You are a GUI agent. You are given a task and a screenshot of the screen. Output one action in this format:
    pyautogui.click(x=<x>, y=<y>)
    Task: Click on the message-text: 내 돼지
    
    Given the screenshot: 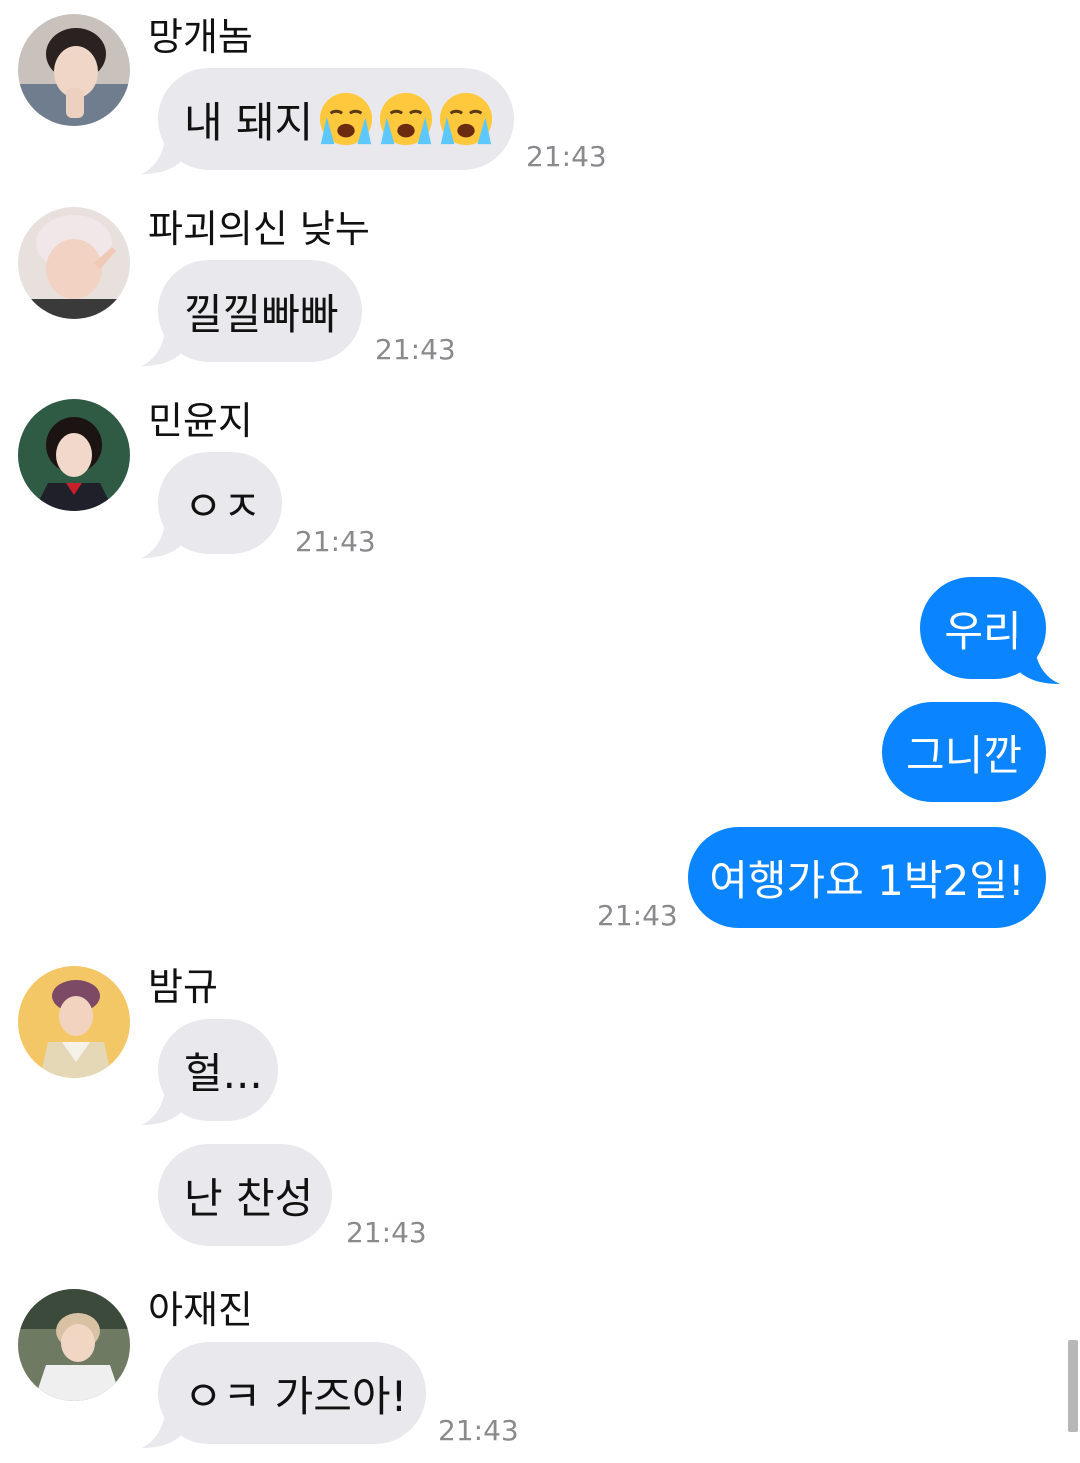 What is the action you would take?
    pyautogui.click(x=249, y=122)
    